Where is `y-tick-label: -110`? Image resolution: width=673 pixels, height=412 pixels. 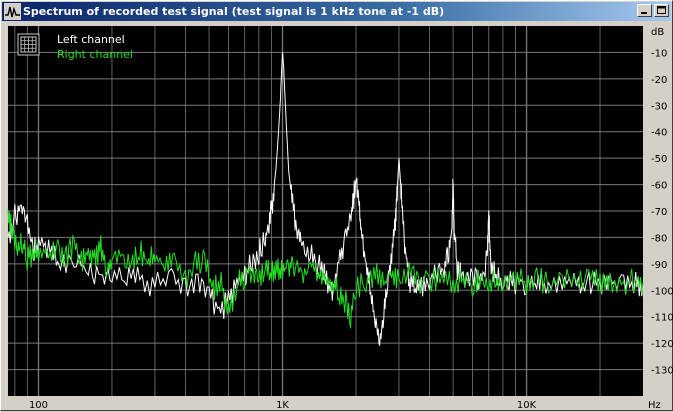 y-tick-label: -110 is located at coordinates (662, 318).